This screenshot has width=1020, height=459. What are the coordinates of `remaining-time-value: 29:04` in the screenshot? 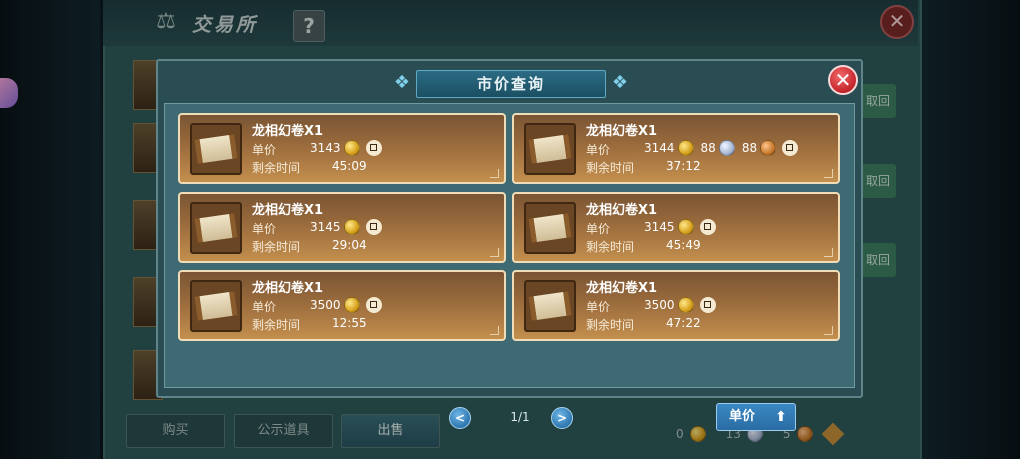 It's located at (349, 245).